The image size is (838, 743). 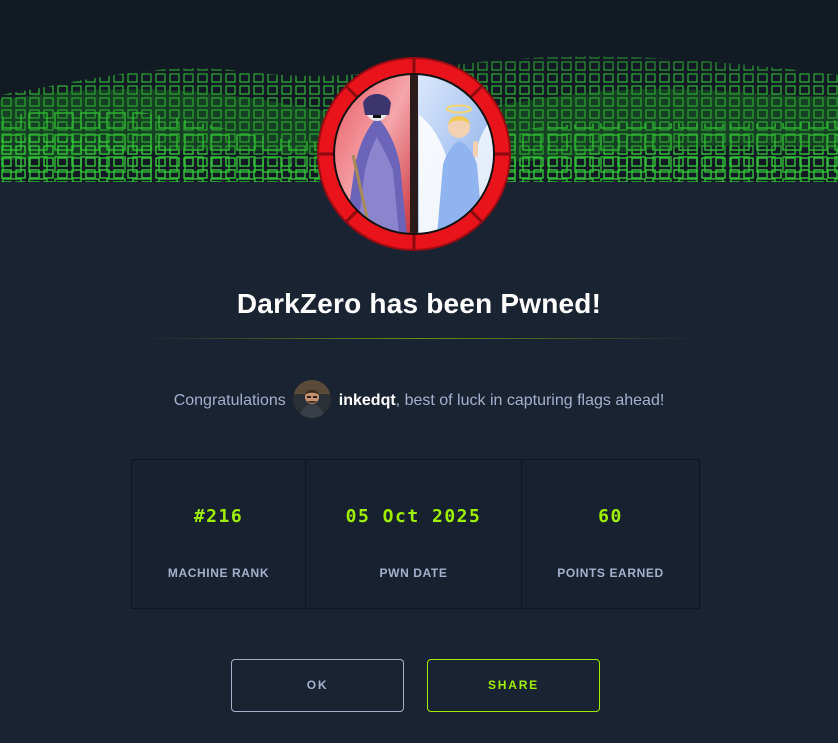 I want to click on machine-avatar-icon, so click(x=414, y=154).